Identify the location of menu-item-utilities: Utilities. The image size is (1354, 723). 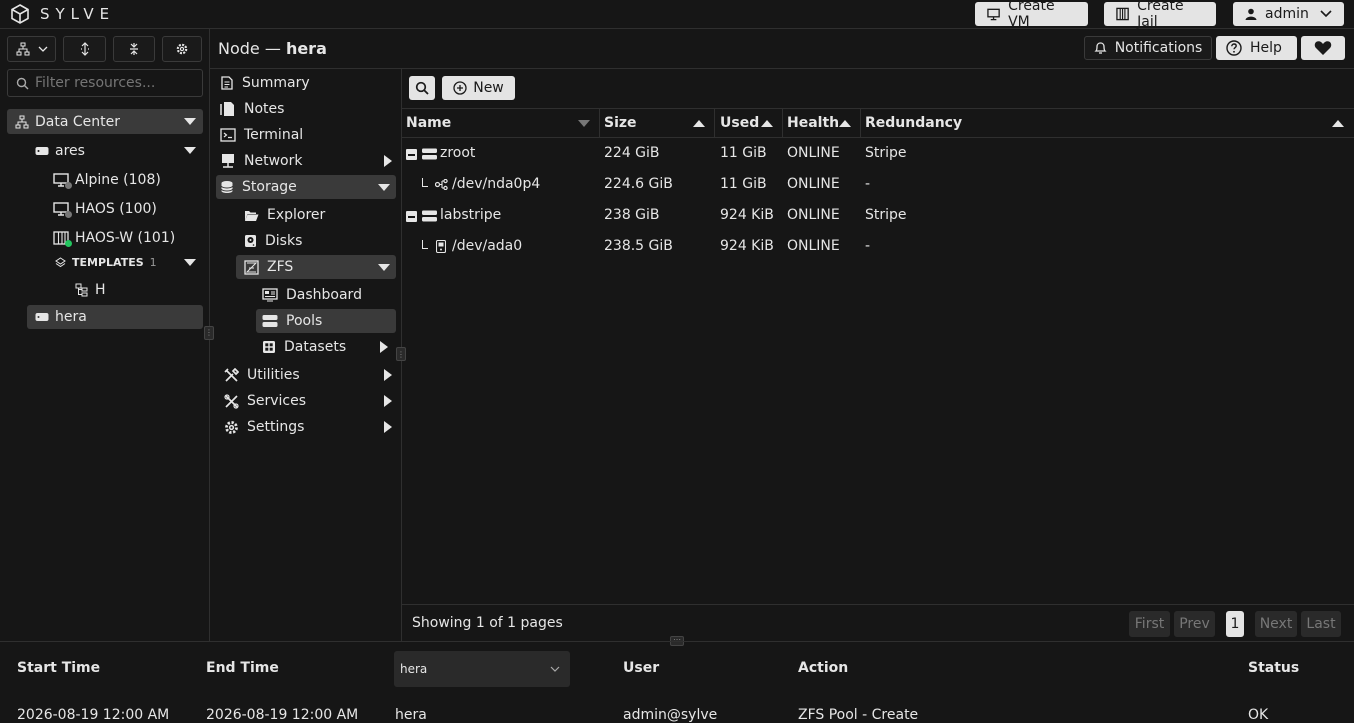
(312, 375).